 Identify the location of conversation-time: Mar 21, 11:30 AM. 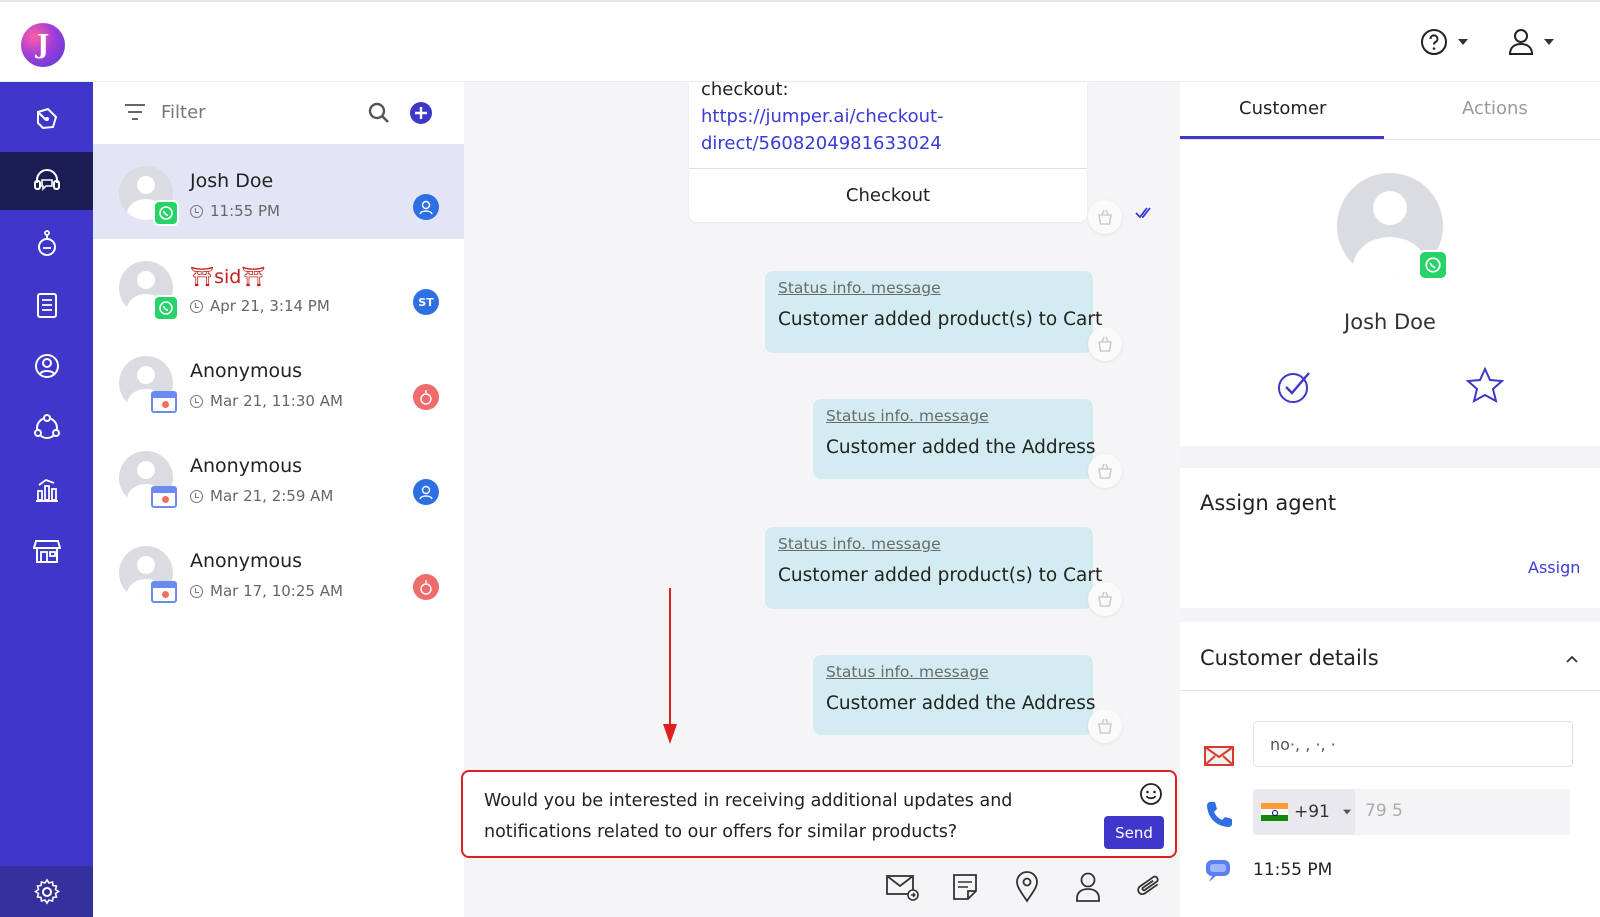
(266, 401).